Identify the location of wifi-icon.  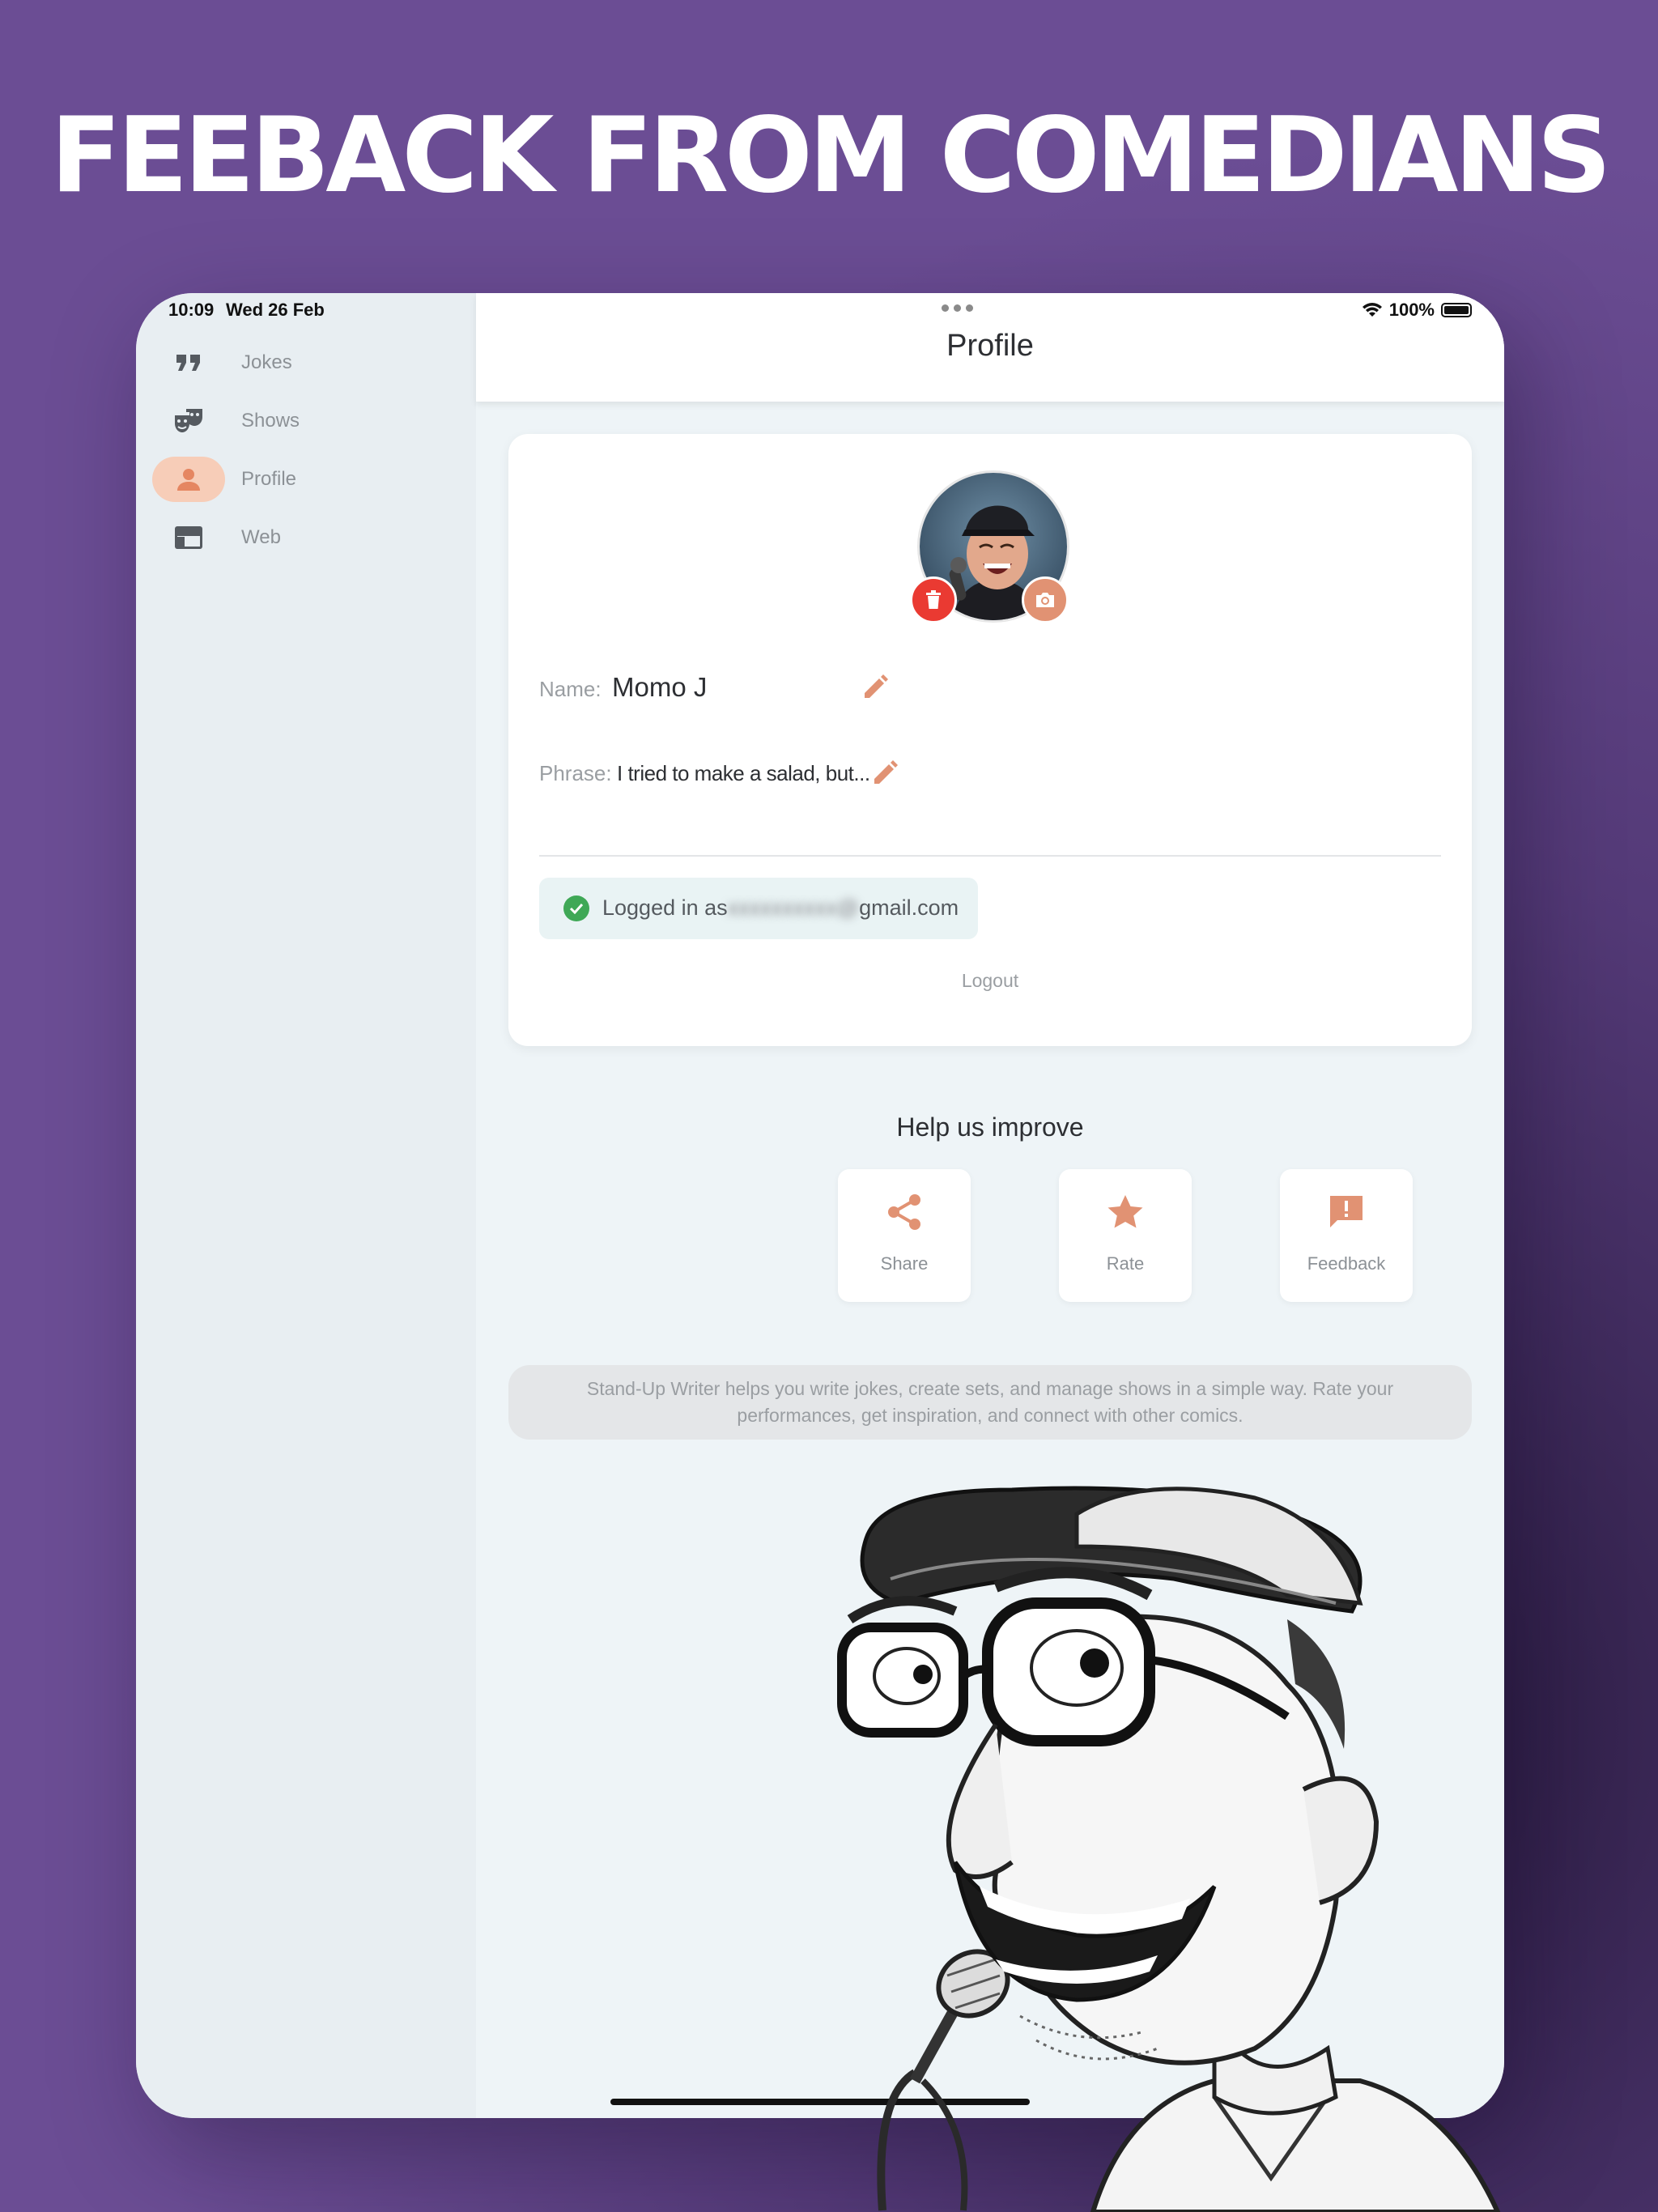
(1372, 310).